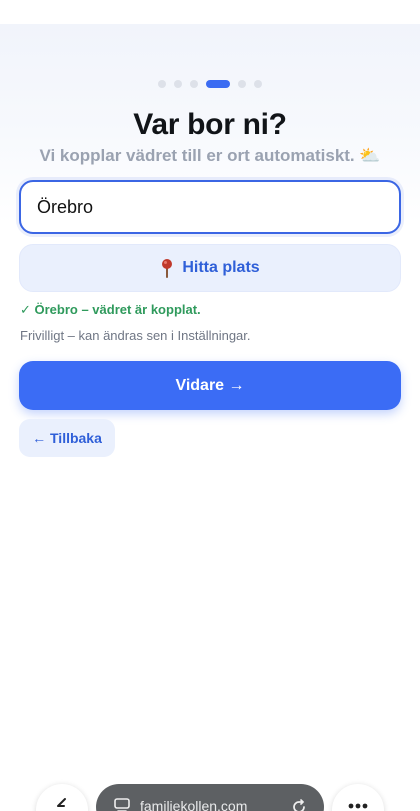 Image resolution: width=420 pixels, height=811 pixels. Describe the element at coordinates (358, 797) in the screenshot. I see `browser-more-button` at that location.